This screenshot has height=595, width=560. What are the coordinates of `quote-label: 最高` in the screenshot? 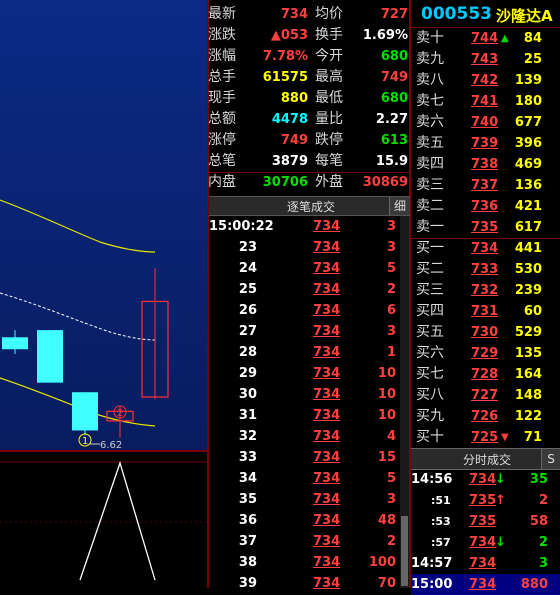 It's located at (329, 77).